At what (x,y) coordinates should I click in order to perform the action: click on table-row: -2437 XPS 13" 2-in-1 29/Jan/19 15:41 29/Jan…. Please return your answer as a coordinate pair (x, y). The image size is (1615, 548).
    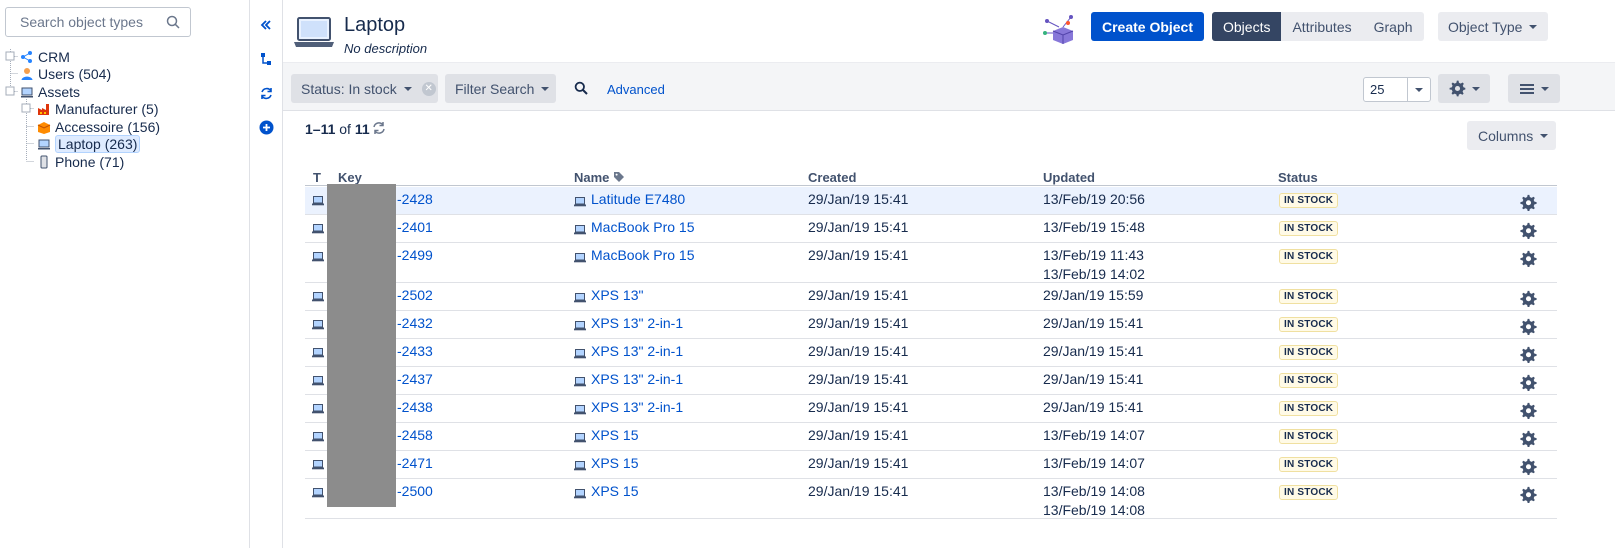
    Looking at the image, I should click on (931, 381).